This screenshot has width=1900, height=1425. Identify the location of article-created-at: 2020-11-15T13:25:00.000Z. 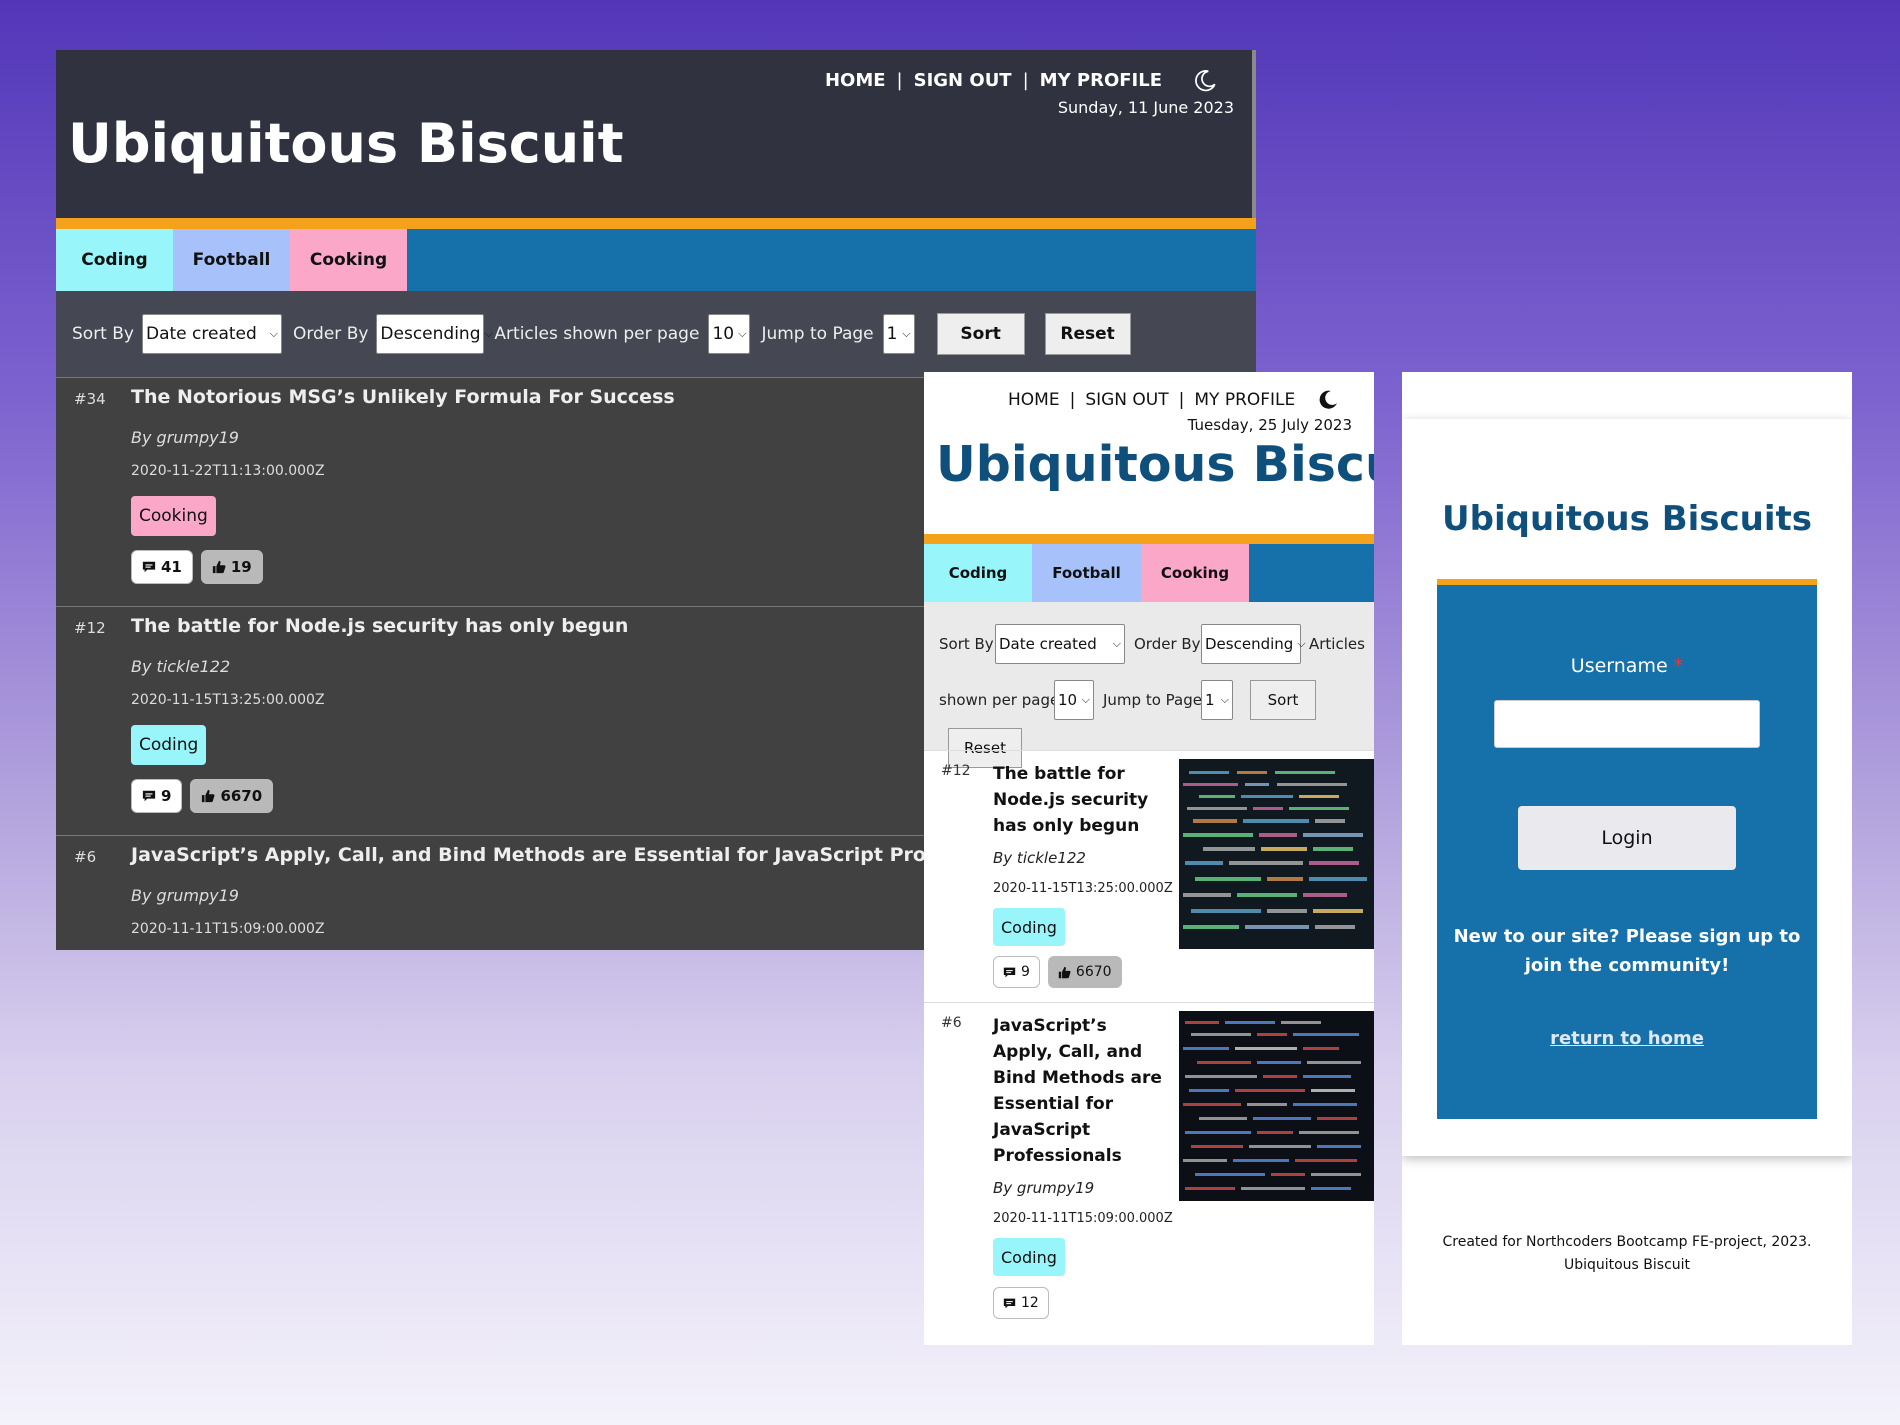
(228, 700).